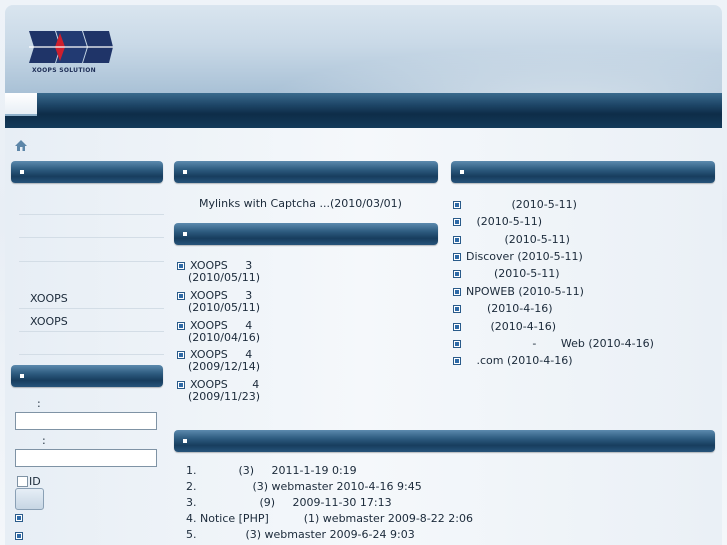 This screenshot has width=727, height=545. I want to click on link-item: Mylinks with Captcha ...(2010/03/01), so click(300, 203).